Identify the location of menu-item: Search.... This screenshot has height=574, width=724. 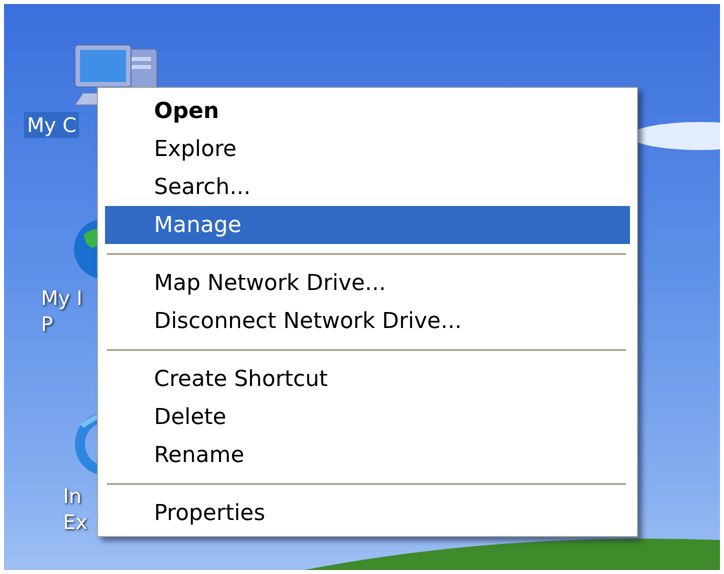
(367, 187).